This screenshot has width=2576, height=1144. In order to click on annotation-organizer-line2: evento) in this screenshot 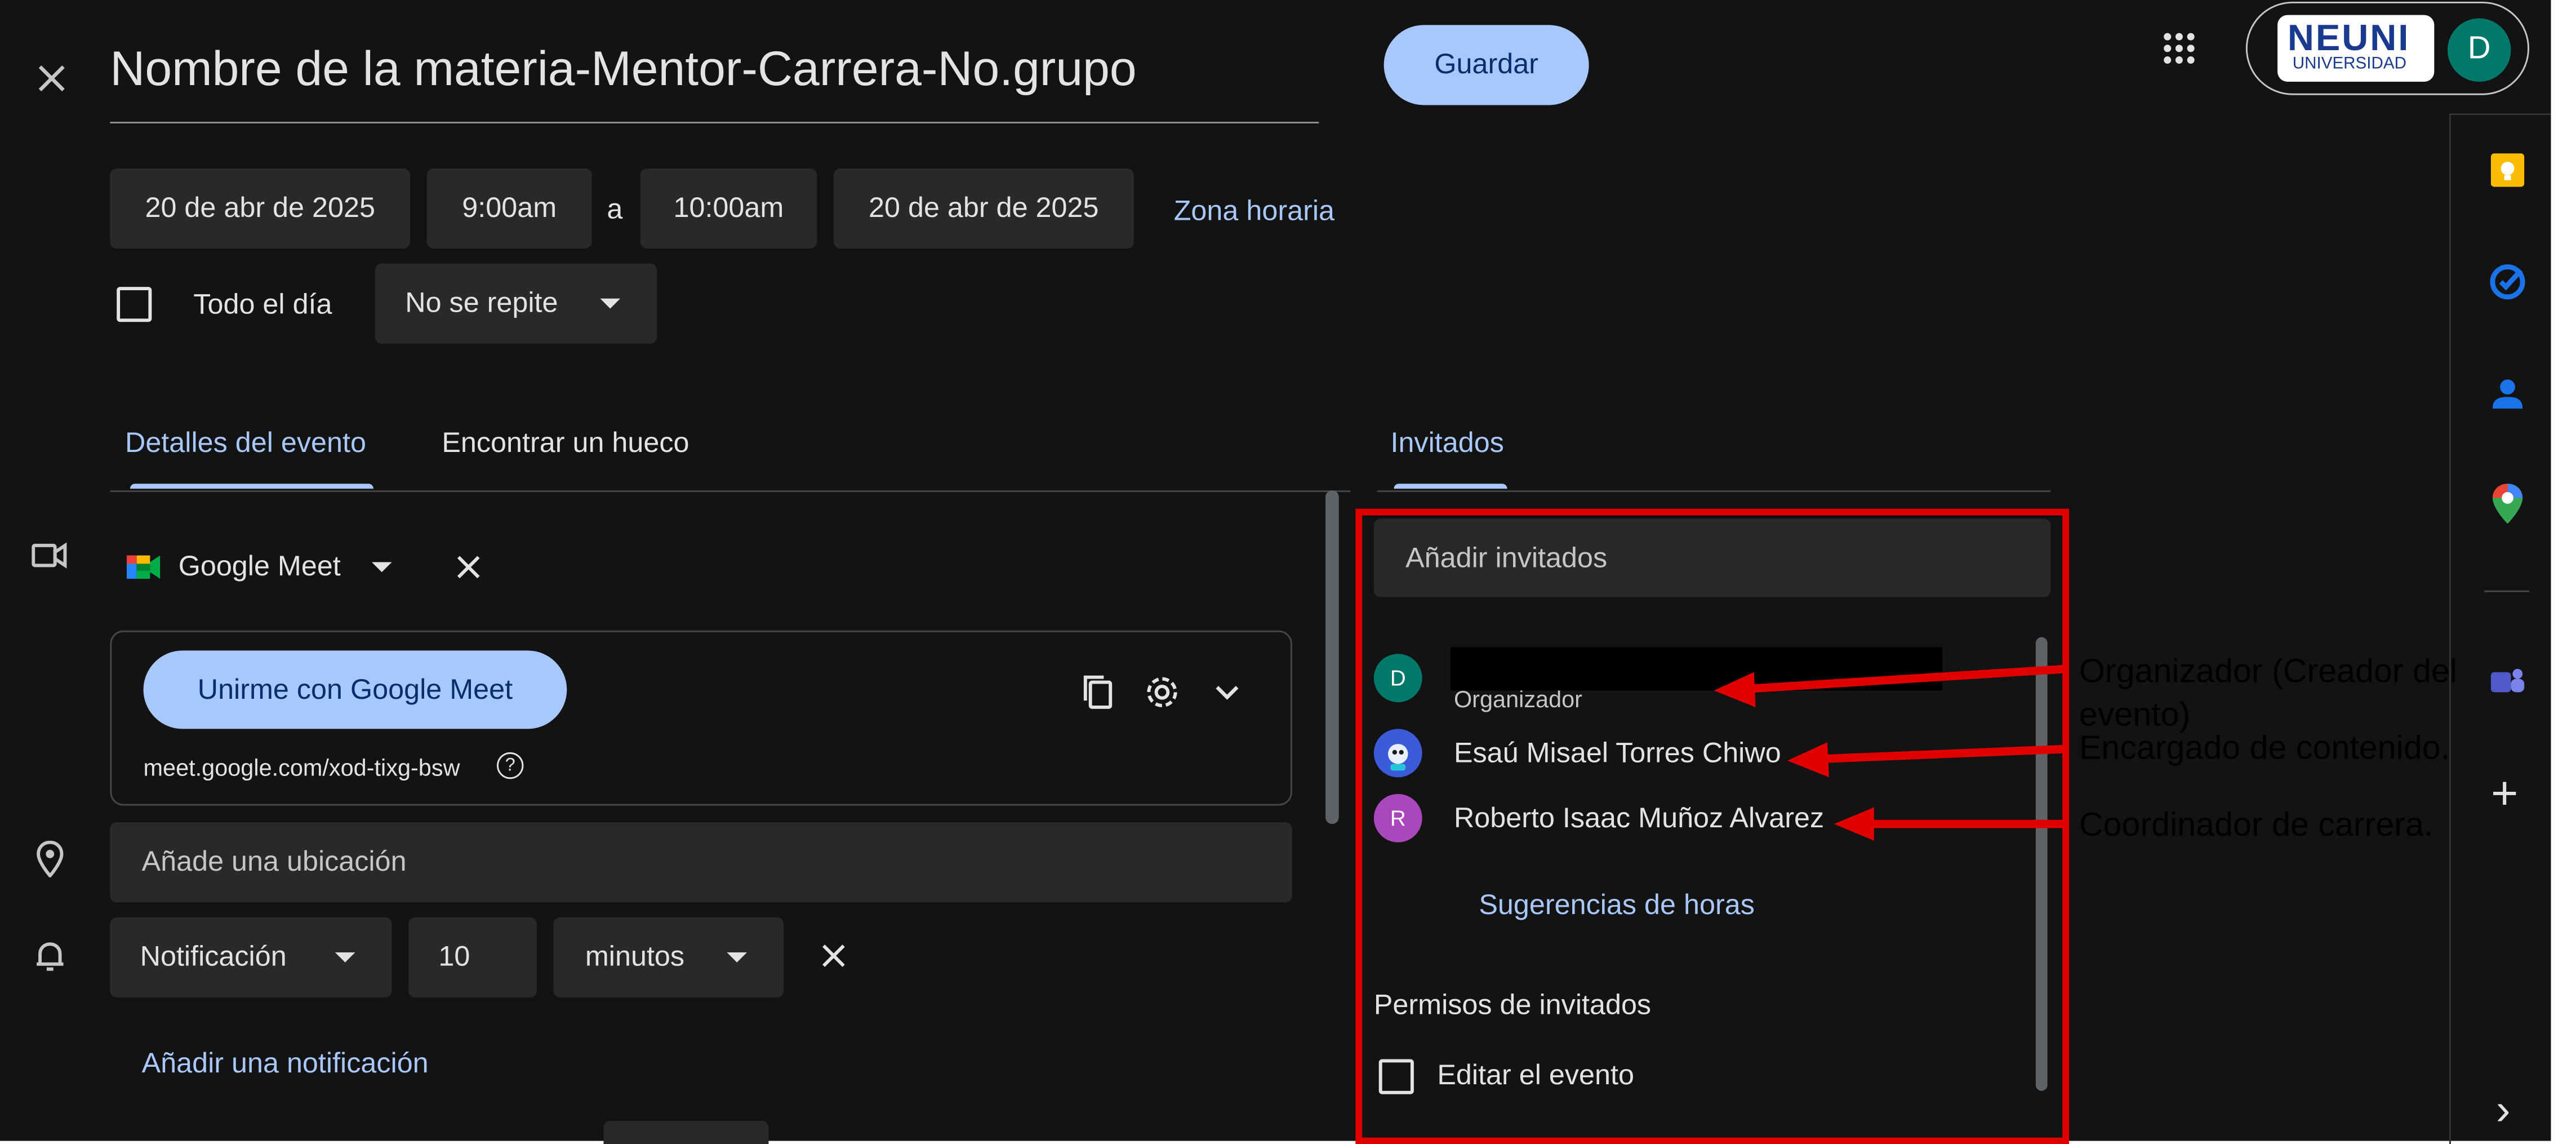, I will do `click(2135, 715)`.